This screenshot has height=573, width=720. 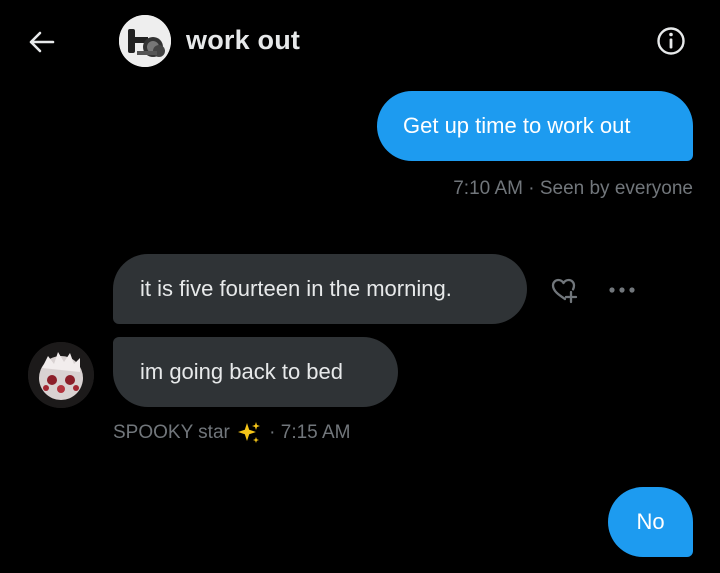 I want to click on more-horizontal-icon, so click(x=622, y=290).